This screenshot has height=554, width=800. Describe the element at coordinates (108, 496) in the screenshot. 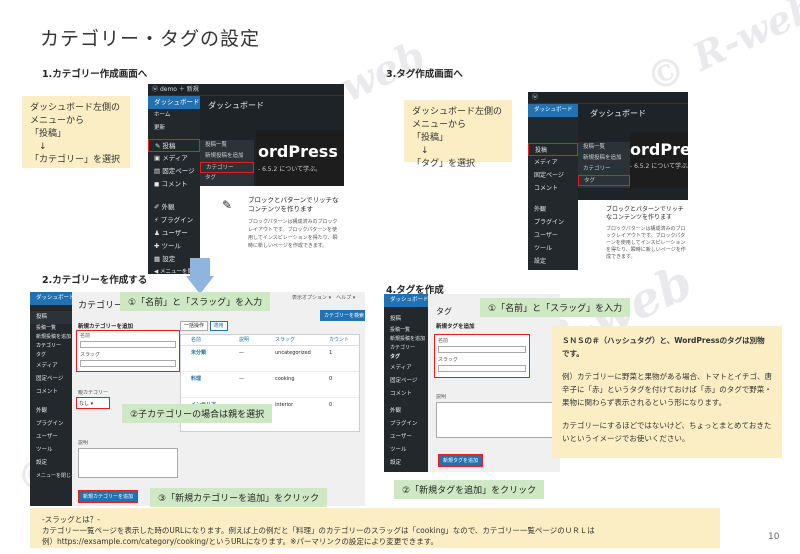

I see `add-category-button: 新規カテゴリーを追加` at that location.